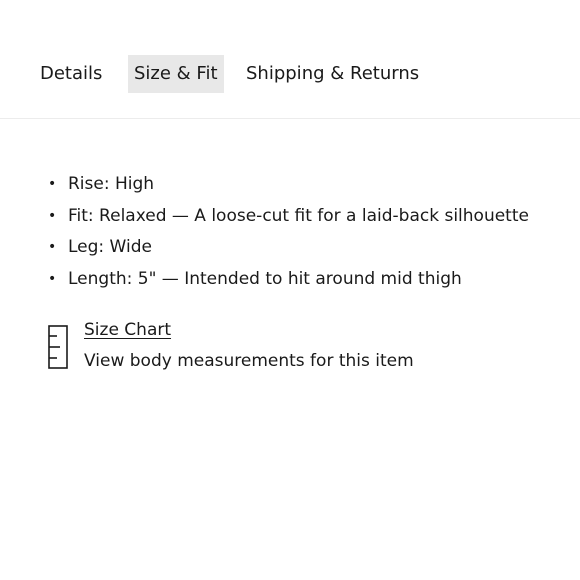 This screenshot has height=580, width=580. Describe the element at coordinates (249, 361) in the screenshot. I see `size-chart-description: View body measurements for this item` at that location.